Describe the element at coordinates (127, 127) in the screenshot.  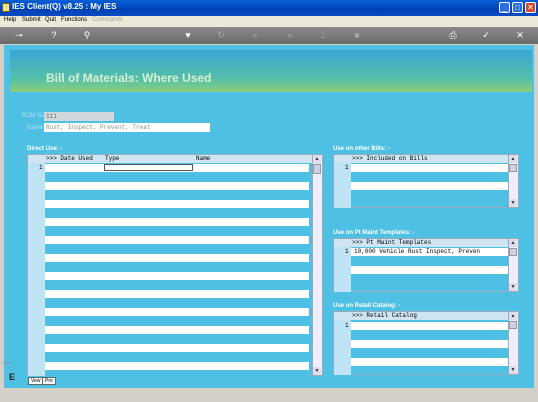
I see `name-field: Rust, Inspect, Prevent, Treat` at that location.